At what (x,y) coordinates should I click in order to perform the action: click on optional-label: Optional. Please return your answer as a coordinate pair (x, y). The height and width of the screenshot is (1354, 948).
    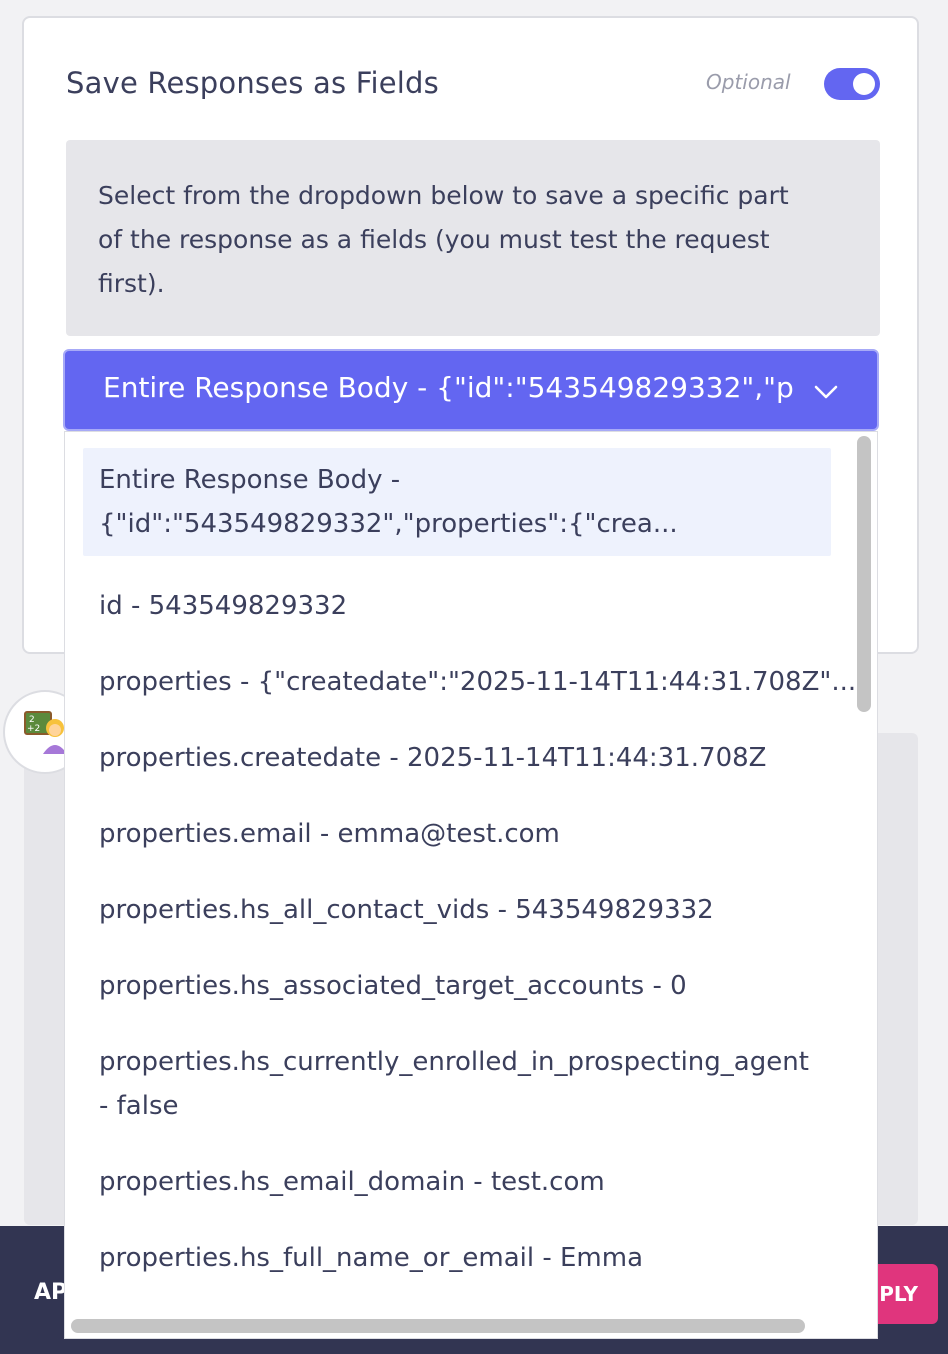
    Looking at the image, I should click on (748, 82).